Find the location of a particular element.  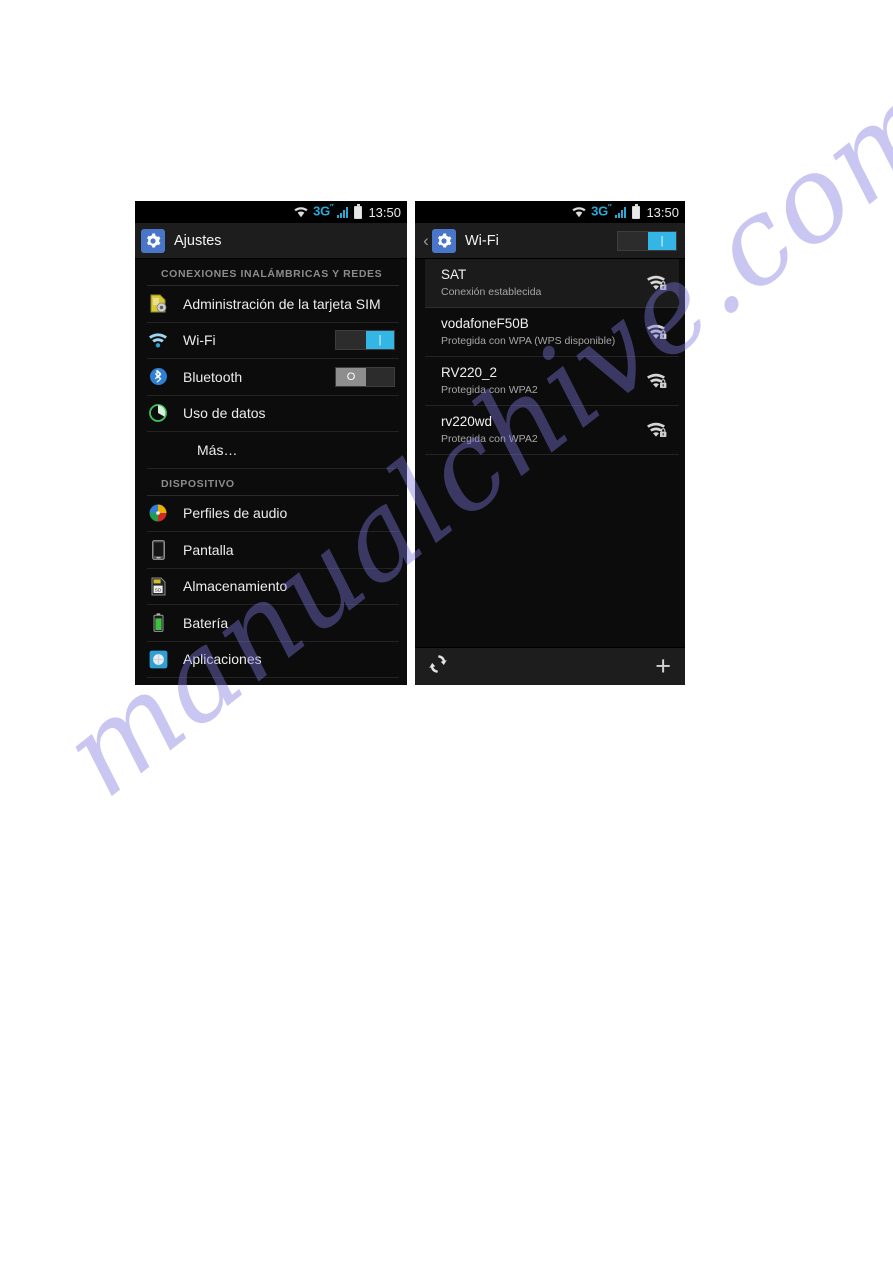

wifi-footer-bar: + is located at coordinates (550, 666).